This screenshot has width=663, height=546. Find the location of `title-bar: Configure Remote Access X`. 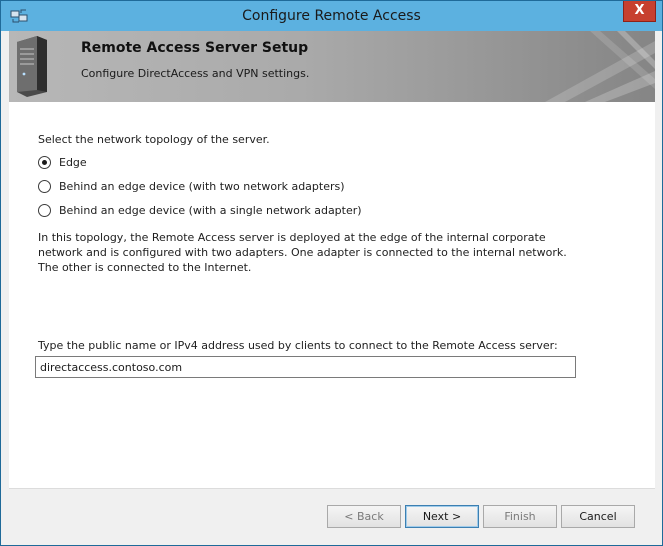

title-bar: Configure Remote Access X is located at coordinates (331, 16).